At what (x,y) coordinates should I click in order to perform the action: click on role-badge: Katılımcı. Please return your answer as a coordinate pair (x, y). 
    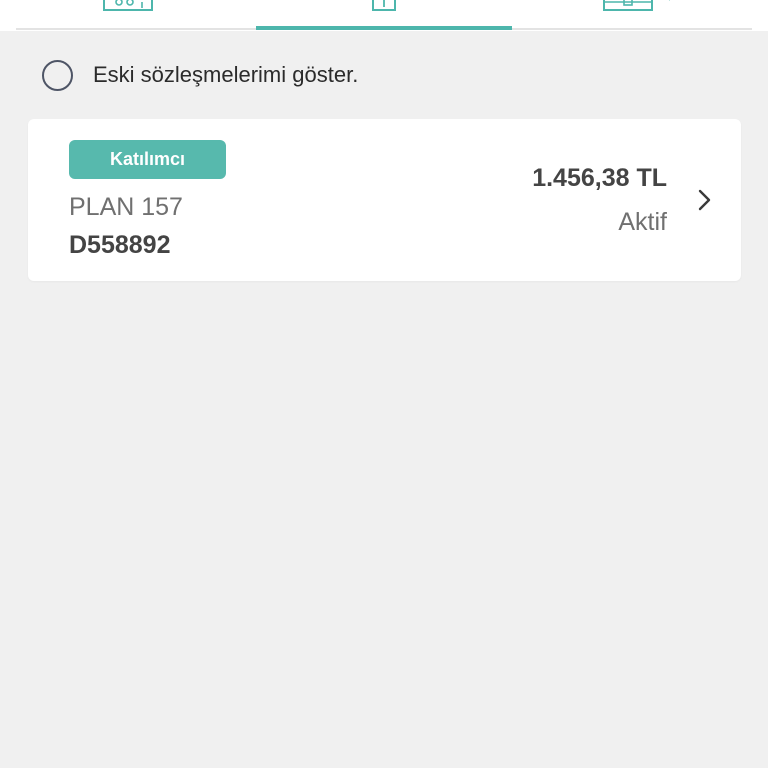
    Looking at the image, I should click on (147, 159).